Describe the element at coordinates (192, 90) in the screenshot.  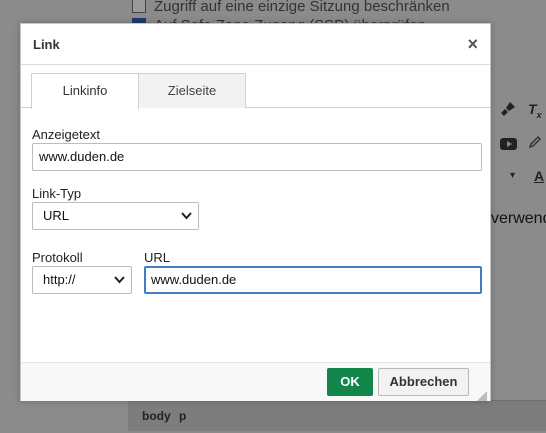
I see `tab-zielseite: Zielseite` at that location.